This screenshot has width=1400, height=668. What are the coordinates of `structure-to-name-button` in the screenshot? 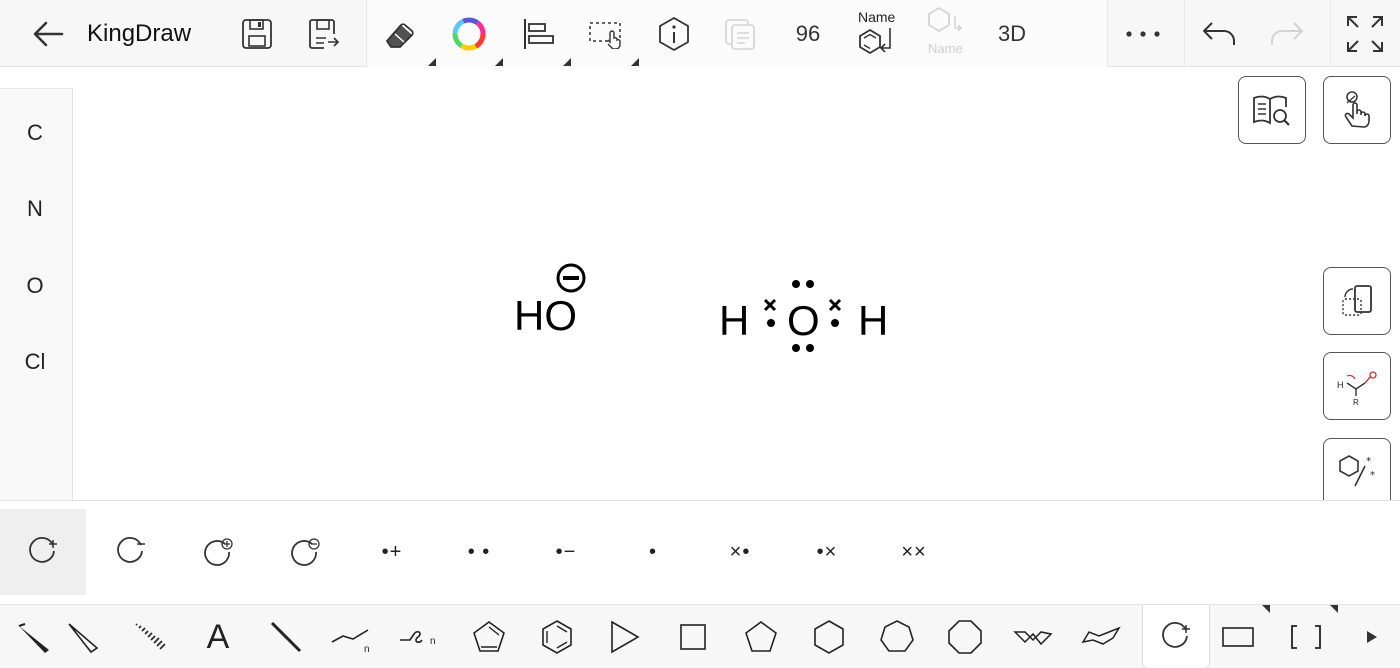 It's located at (944, 23).